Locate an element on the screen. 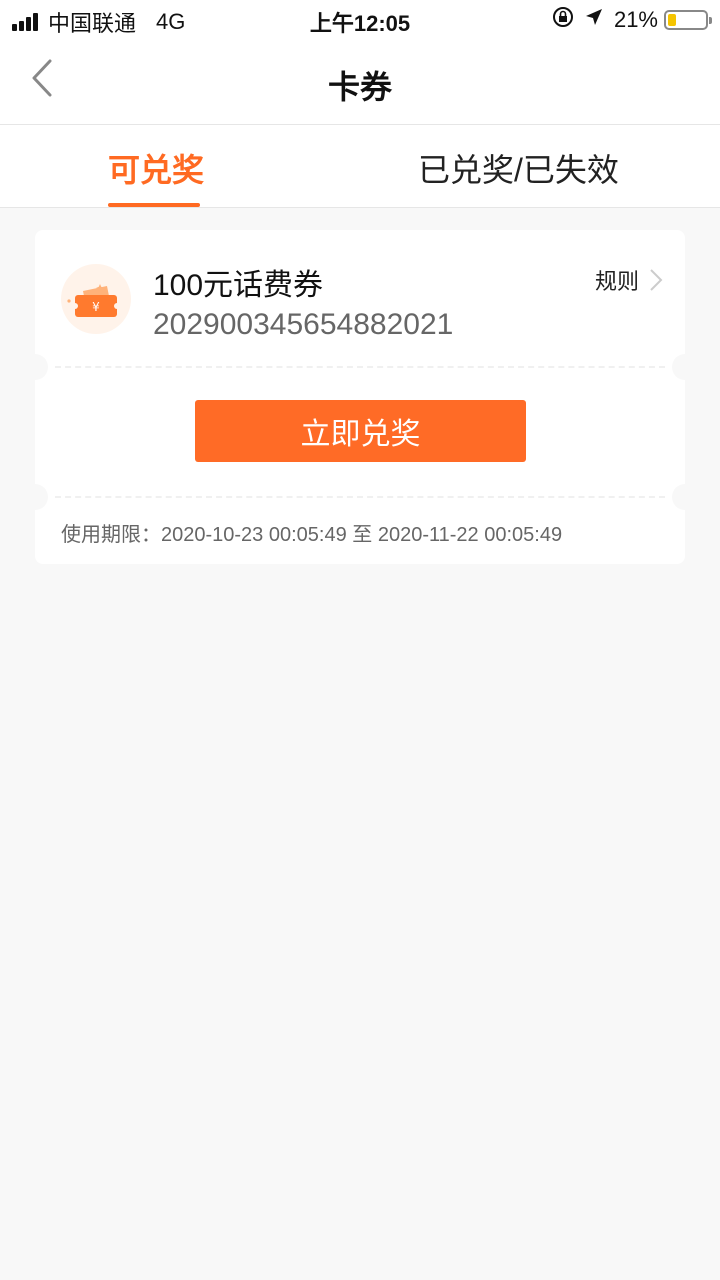  page-title: 卡券 is located at coordinates (359, 87).